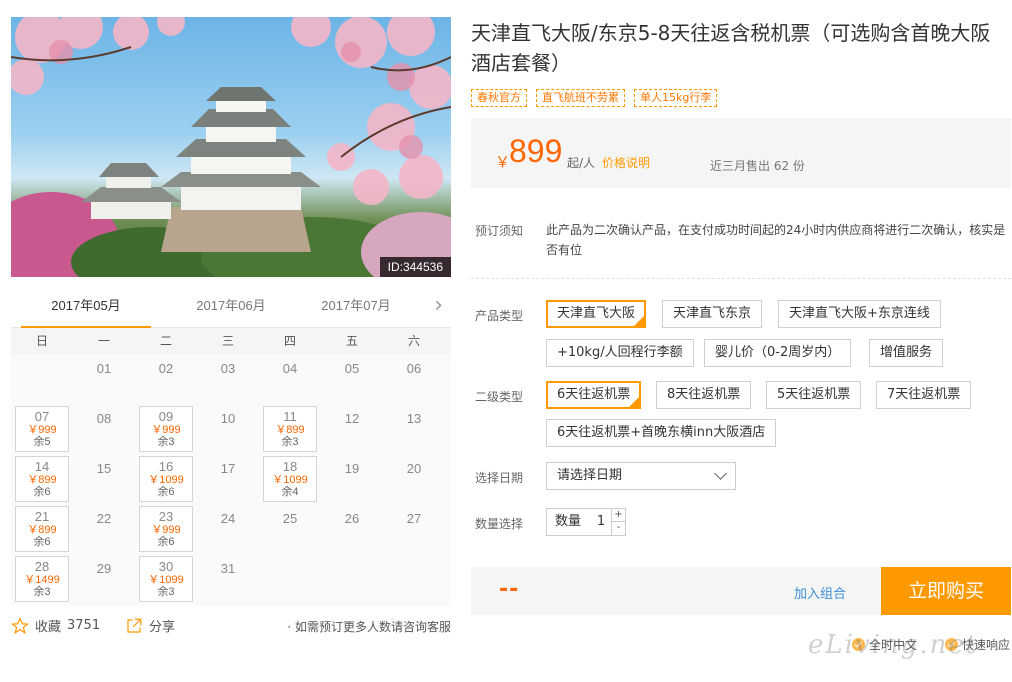 This screenshot has height=682, width=1012. Describe the element at coordinates (104, 579) in the screenshot. I see `calendar-day: 29` at that location.